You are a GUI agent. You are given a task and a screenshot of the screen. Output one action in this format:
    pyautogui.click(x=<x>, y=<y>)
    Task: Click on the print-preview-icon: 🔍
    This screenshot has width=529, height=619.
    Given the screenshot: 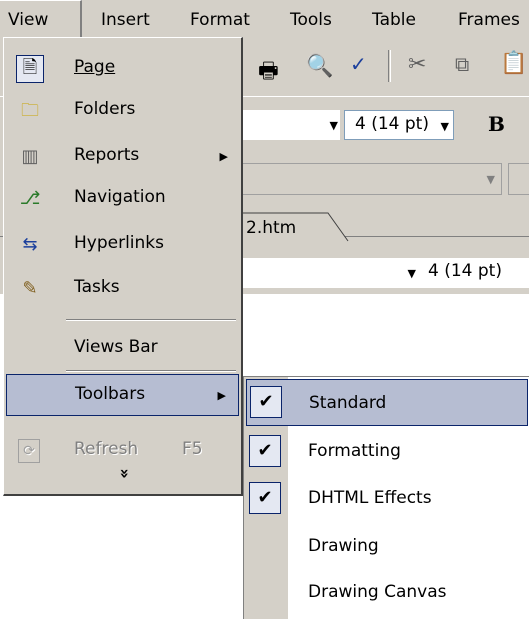 What is the action you would take?
    pyautogui.click(x=319, y=66)
    